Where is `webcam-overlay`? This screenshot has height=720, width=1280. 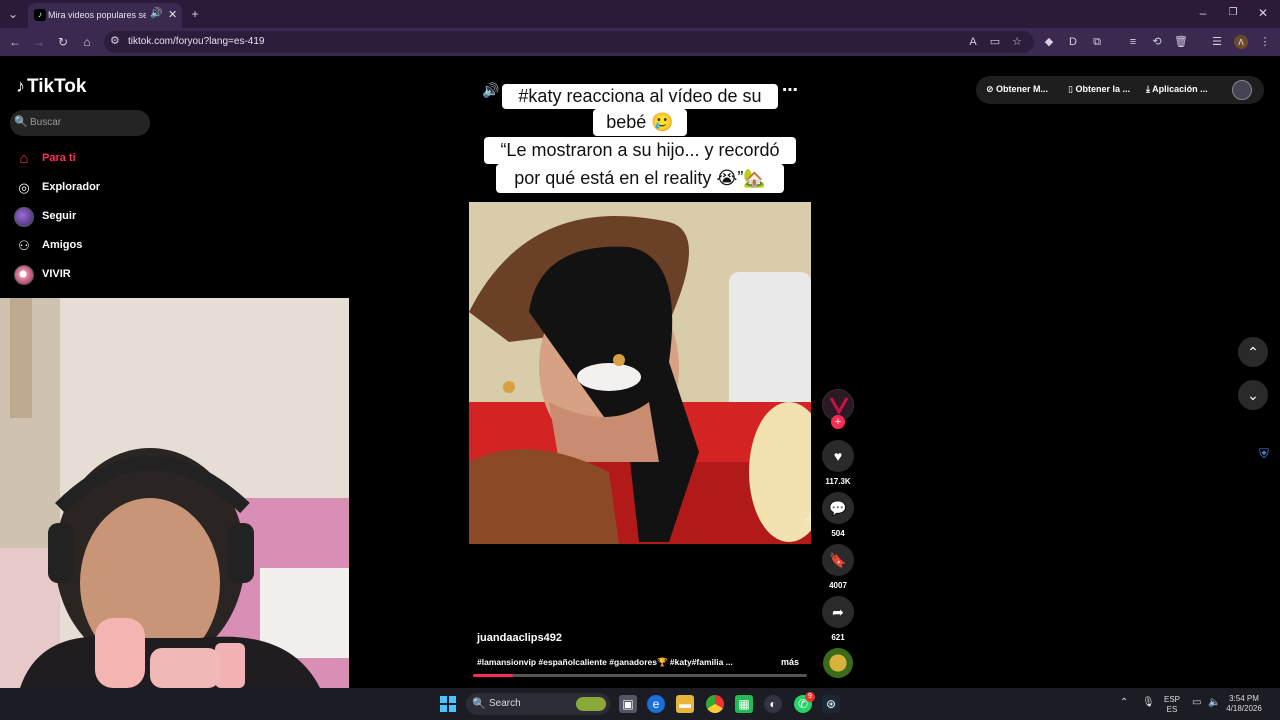
webcam-overlay is located at coordinates (174, 493).